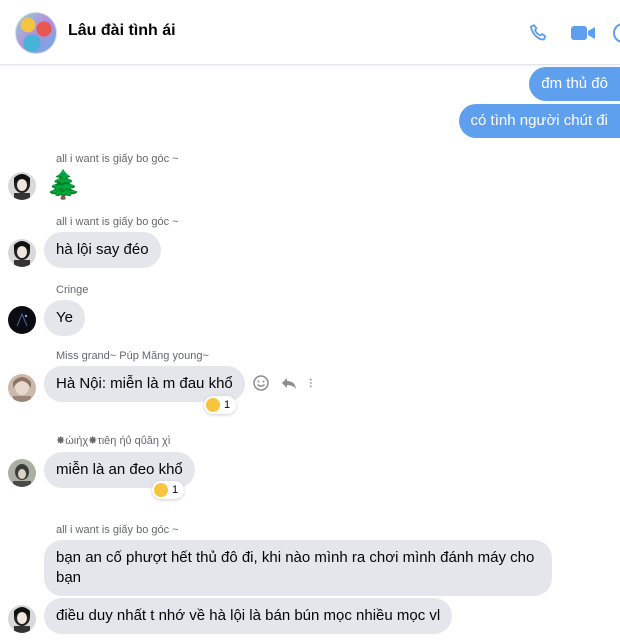 This screenshot has height=640, width=620. Describe the element at coordinates (102, 250) in the screenshot. I see `incoming-message: hà lội say đéo` at that location.